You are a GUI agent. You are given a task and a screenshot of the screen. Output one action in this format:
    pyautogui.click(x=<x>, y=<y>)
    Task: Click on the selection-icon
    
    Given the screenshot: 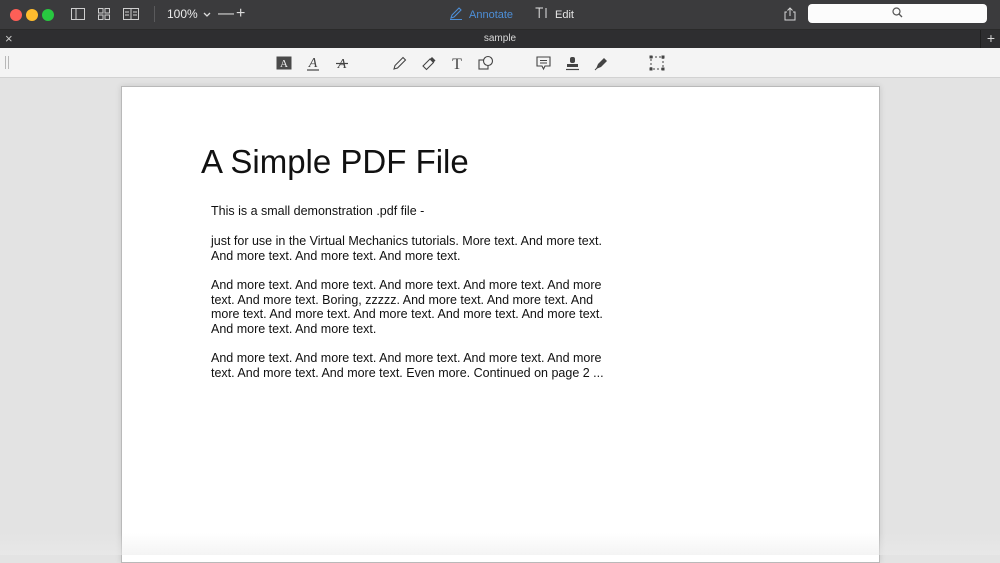 What is the action you would take?
    pyautogui.click(x=657, y=63)
    